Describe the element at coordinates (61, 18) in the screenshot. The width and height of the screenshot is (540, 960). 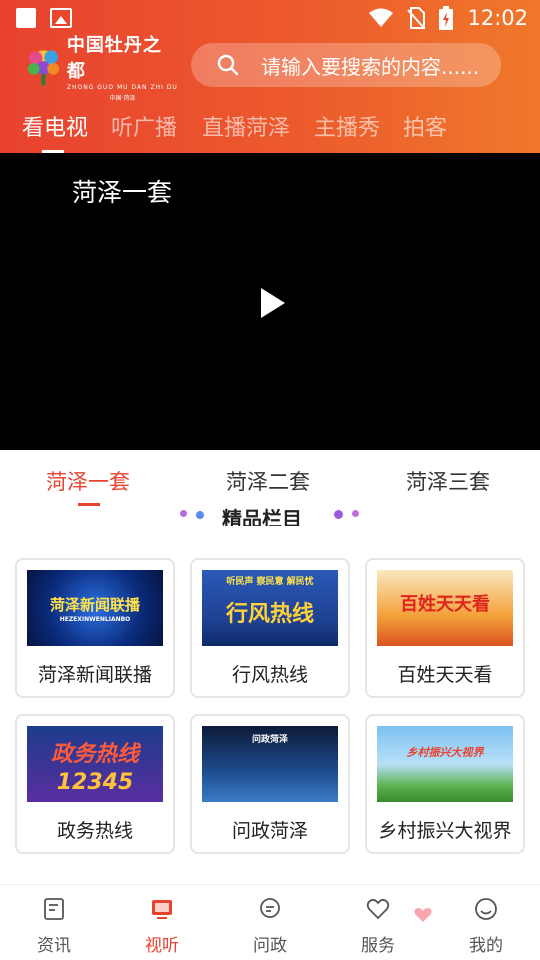
I see `image-icon` at that location.